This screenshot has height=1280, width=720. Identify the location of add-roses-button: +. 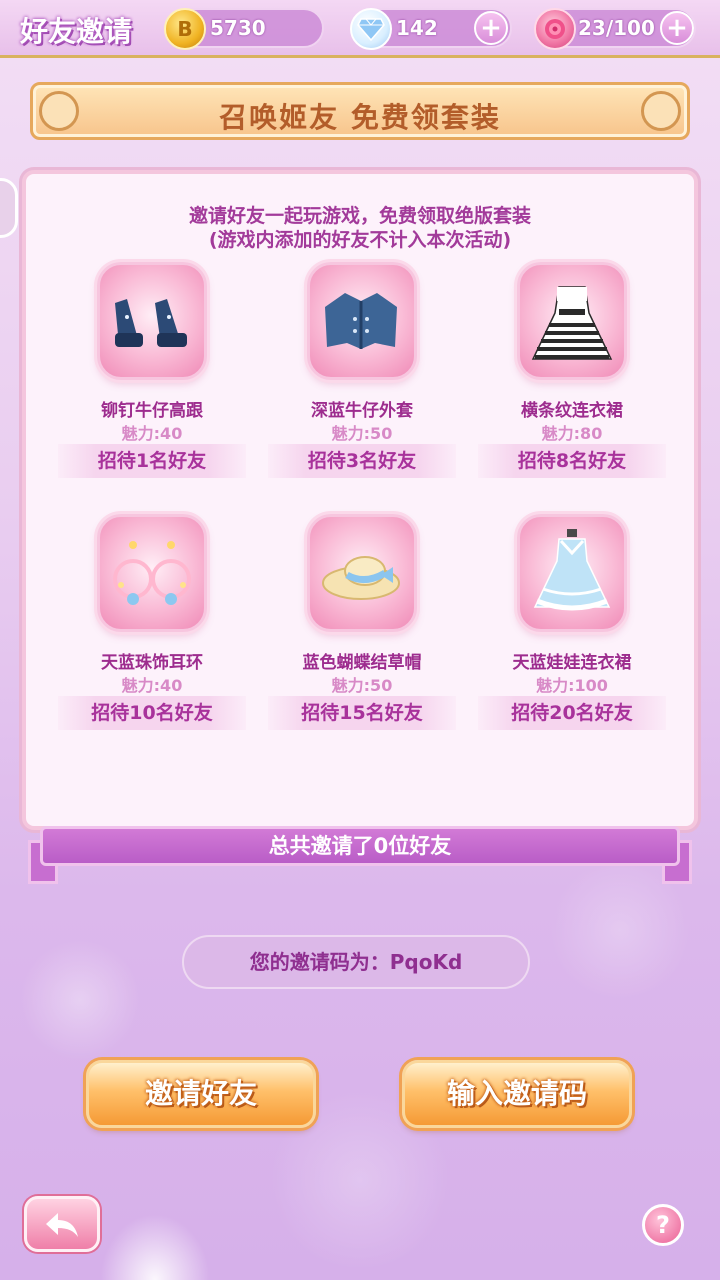
(677, 28).